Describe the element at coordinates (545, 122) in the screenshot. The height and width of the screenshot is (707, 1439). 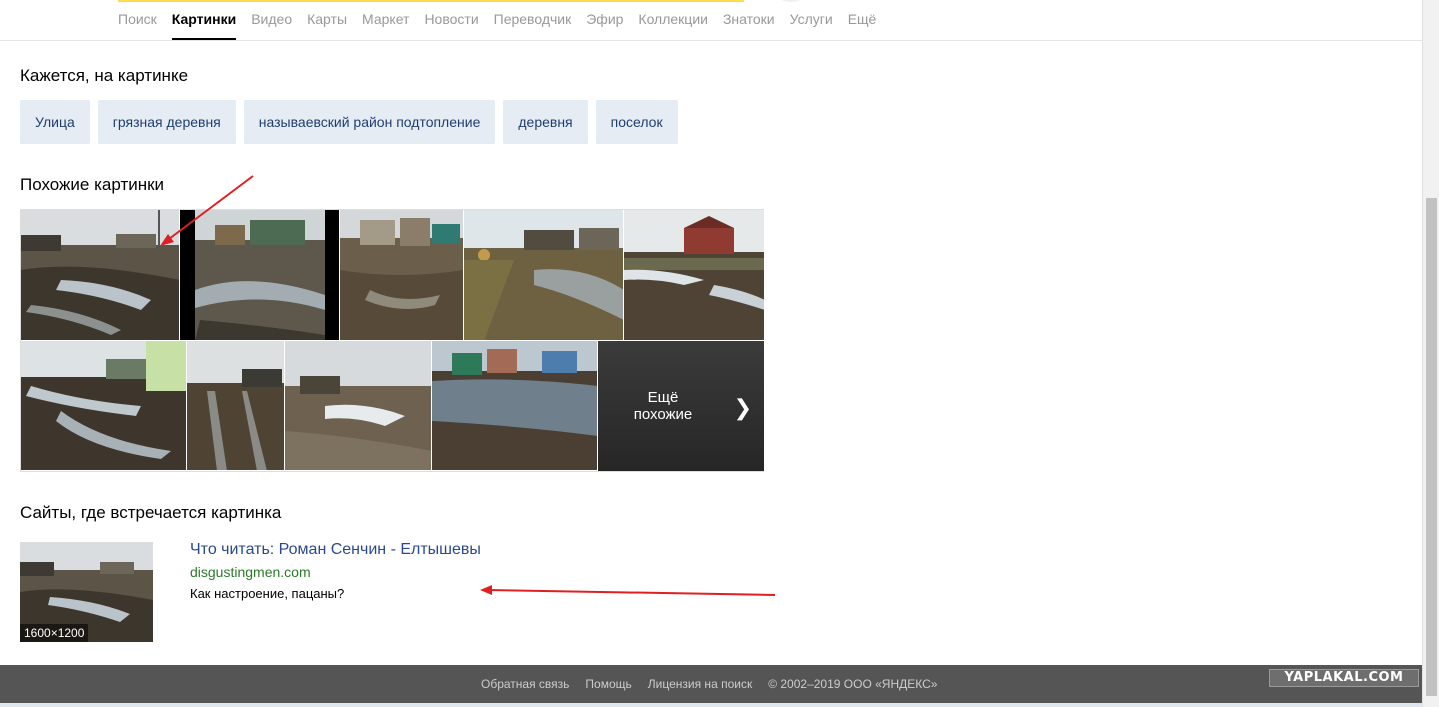
I see `tag-chip: деревня` at that location.